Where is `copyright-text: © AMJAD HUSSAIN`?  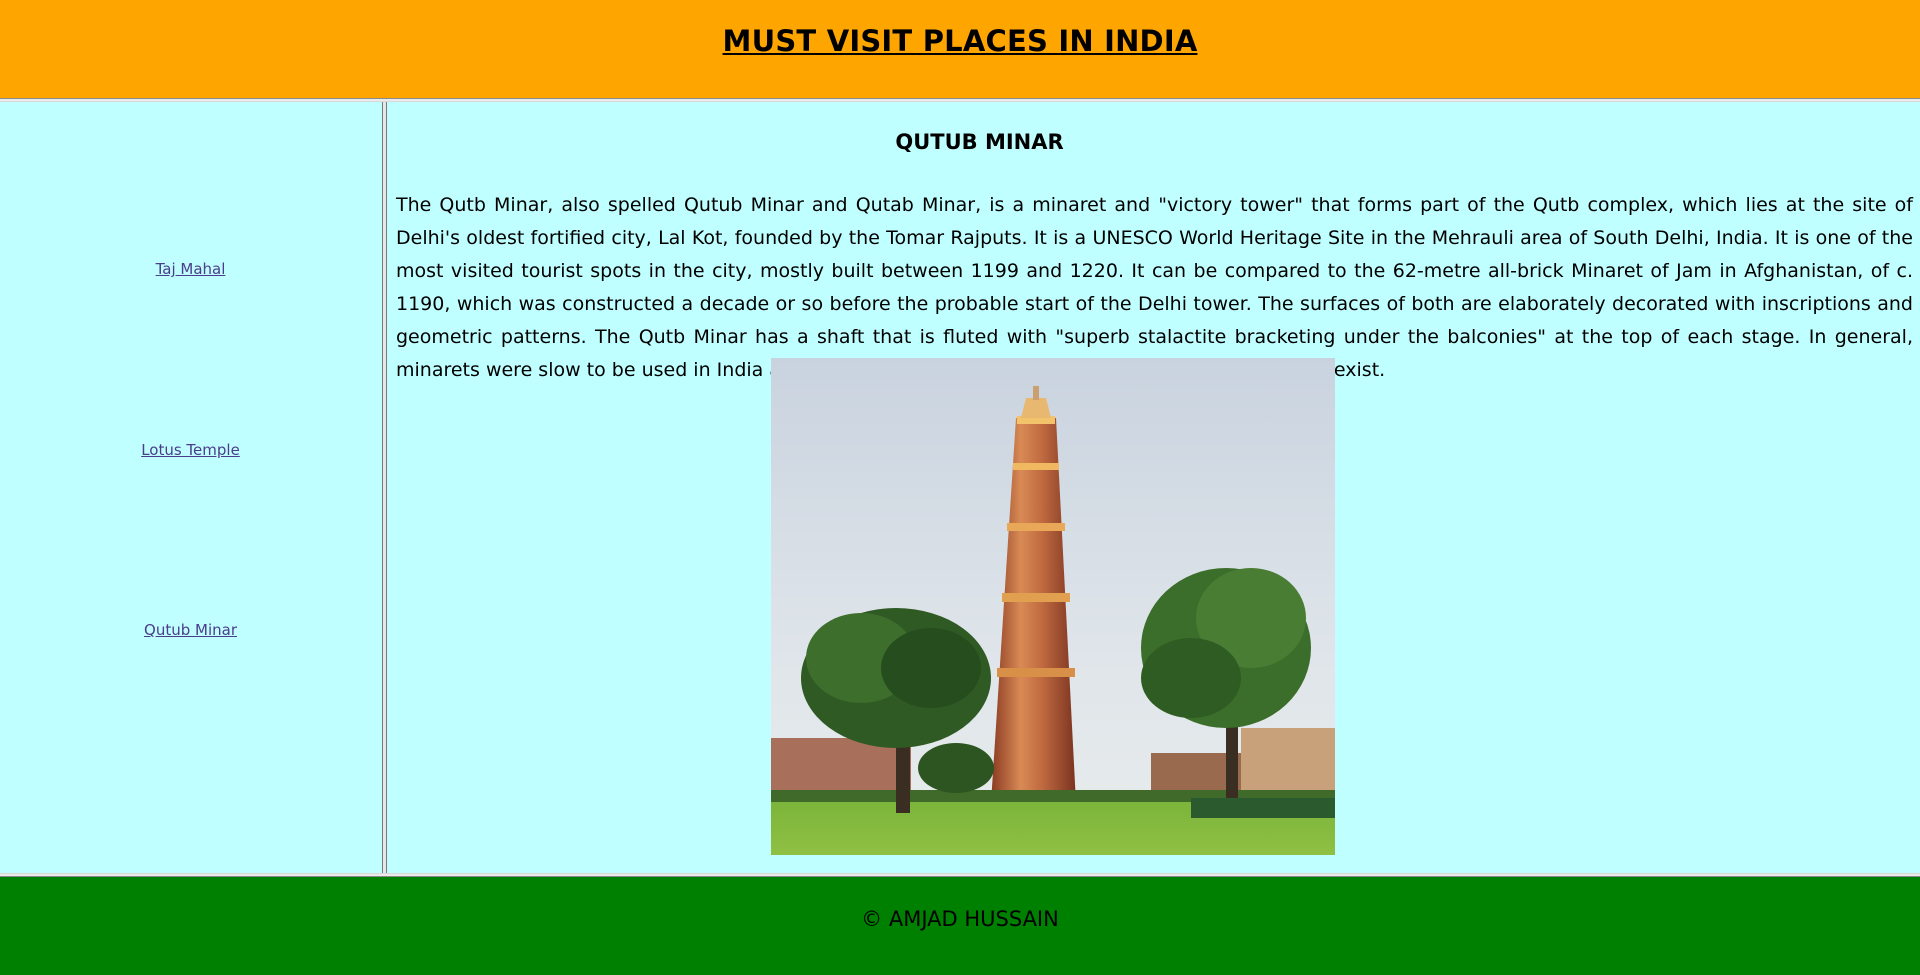 copyright-text: © AMJAD HUSSAIN is located at coordinates (960, 919).